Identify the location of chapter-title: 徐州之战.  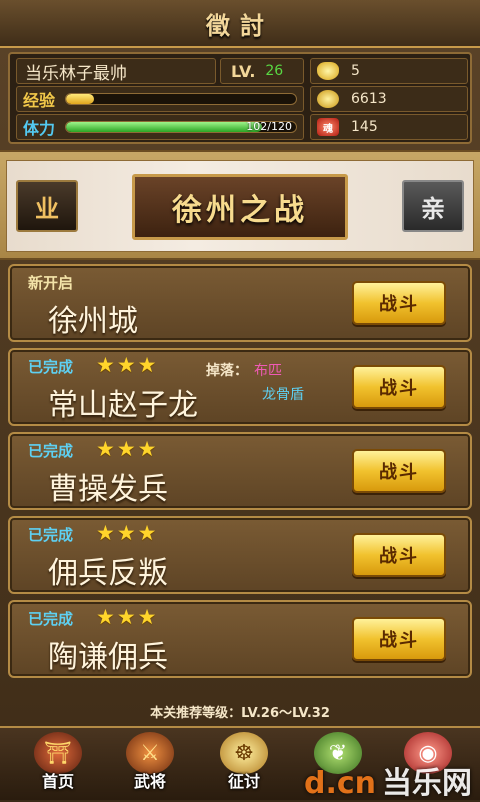
(240, 207).